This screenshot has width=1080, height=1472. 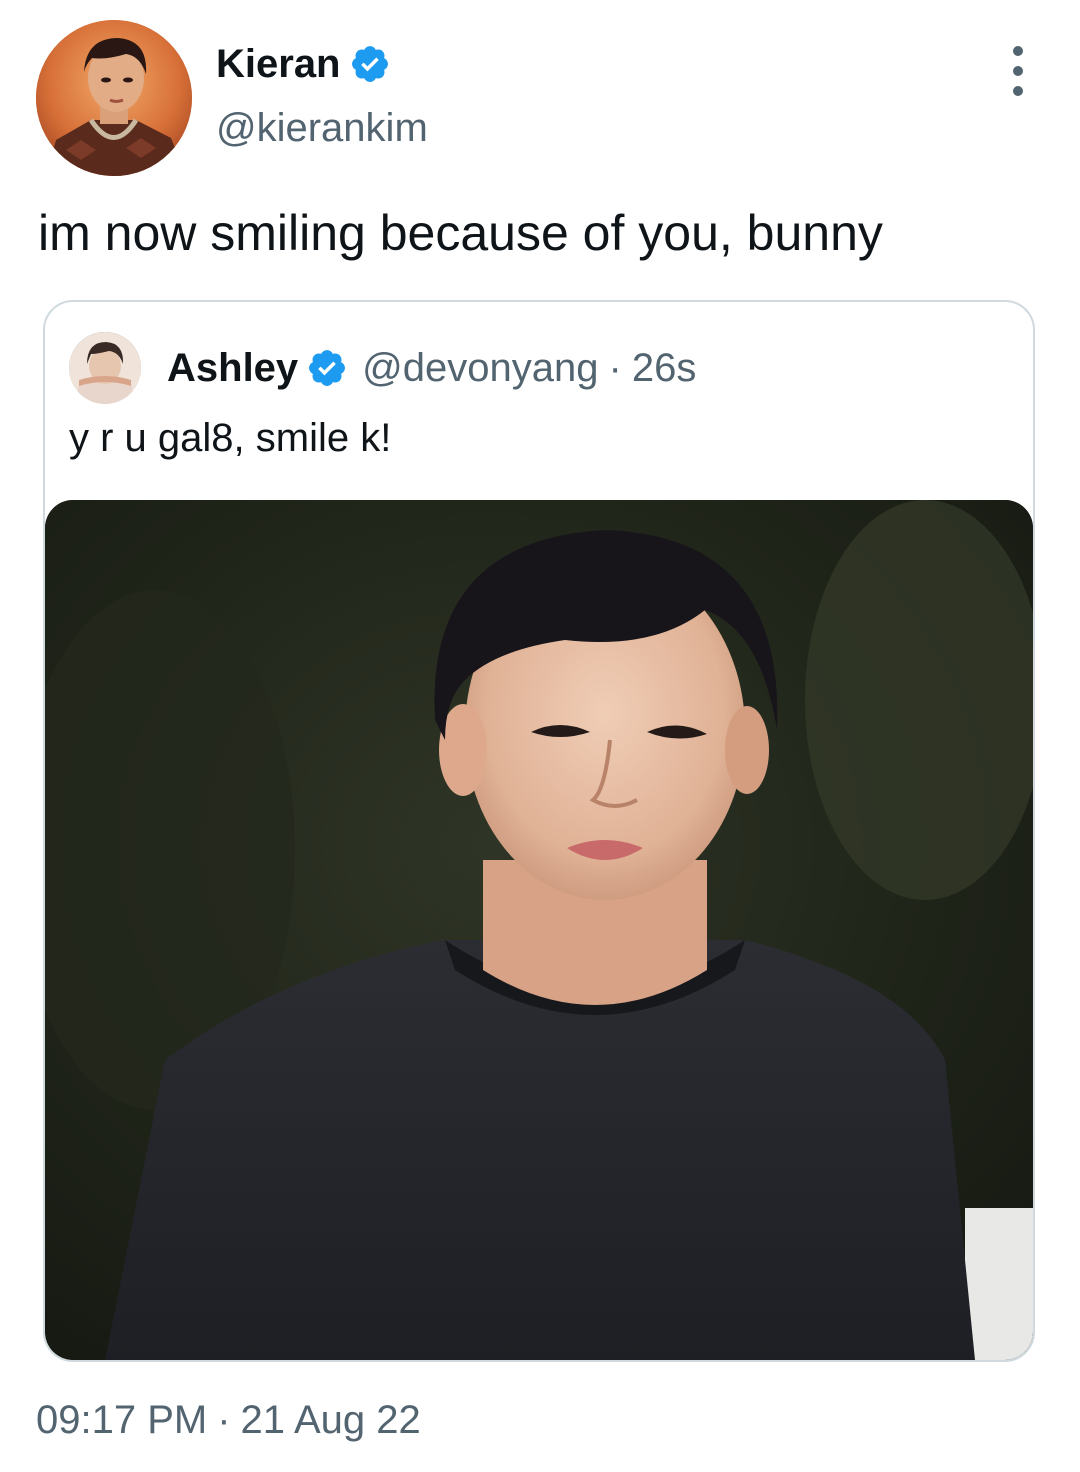 I want to click on tweet-timestamp: 09:17 PM · 21 Aug 22, so click(x=228, y=1420).